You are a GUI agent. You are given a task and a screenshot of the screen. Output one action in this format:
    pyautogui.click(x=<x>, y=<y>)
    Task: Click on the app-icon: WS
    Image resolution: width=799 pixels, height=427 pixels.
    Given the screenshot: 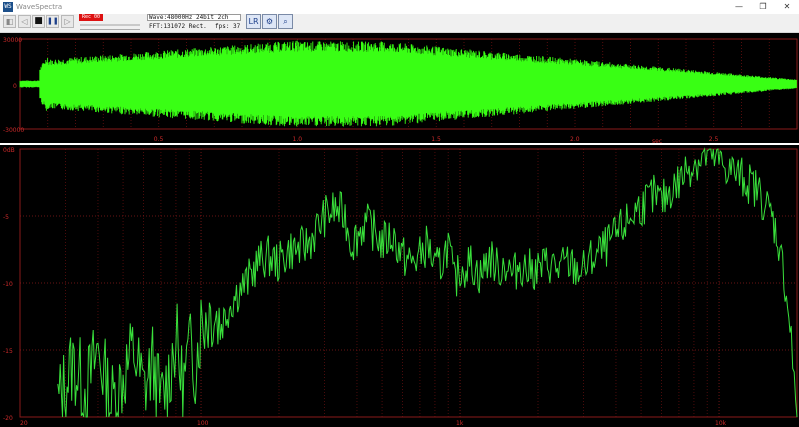 What is the action you would take?
    pyautogui.click(x=8, y=7)
    